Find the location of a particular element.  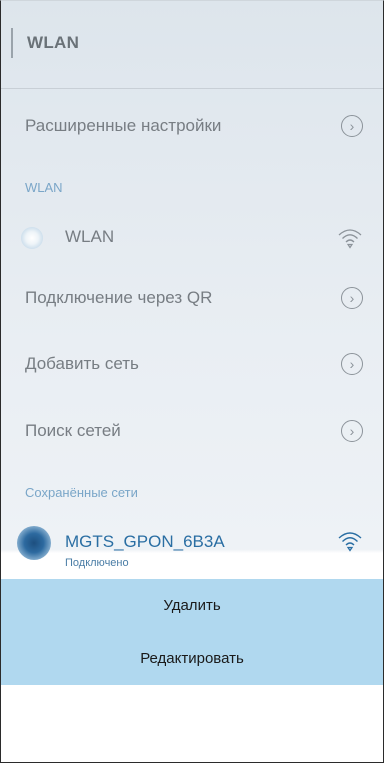

advanced-settings-row: Расширенные настройки › is located at coordinates (192, 127).